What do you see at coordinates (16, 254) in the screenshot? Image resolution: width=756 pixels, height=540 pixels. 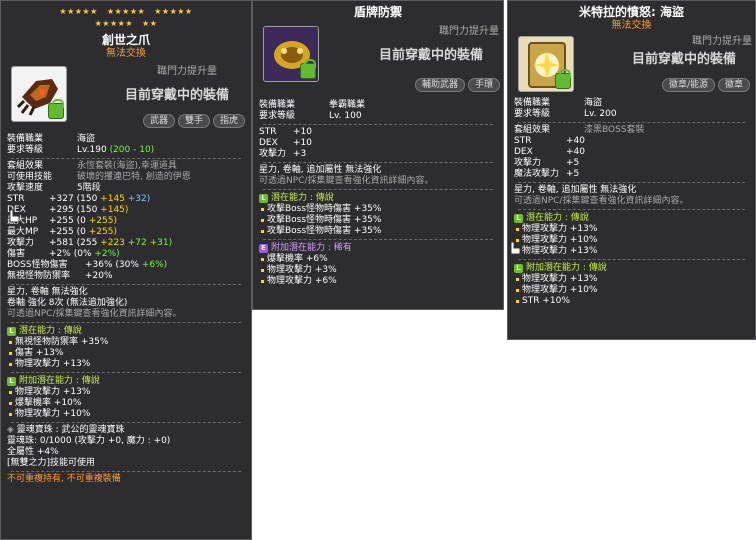 I see `stat-label: 傷害` at bounding box center [16, 254].